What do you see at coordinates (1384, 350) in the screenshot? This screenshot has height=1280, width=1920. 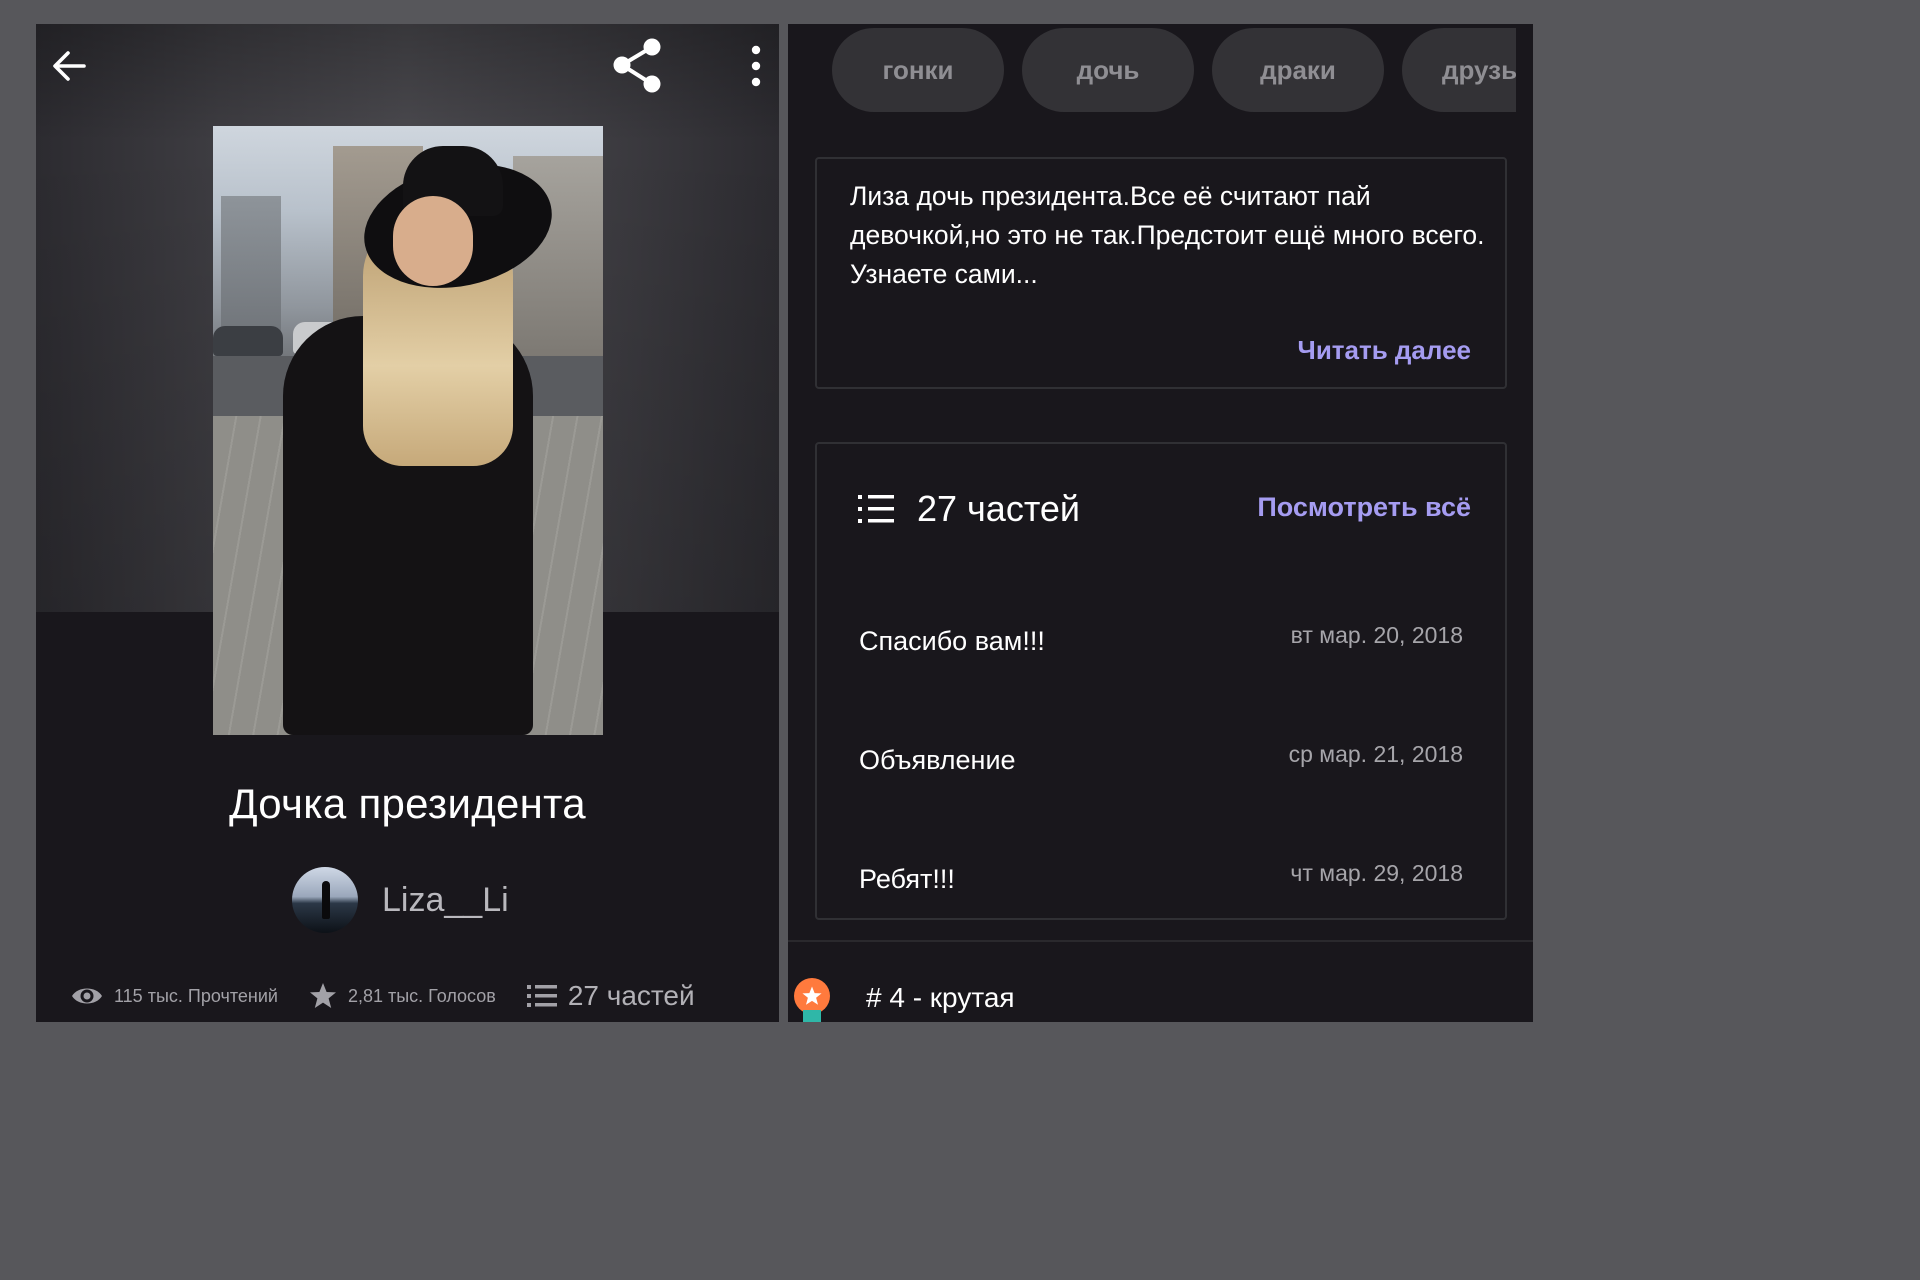 I see `read-more-link: Читать далее` at bounding box center [1384, 350].